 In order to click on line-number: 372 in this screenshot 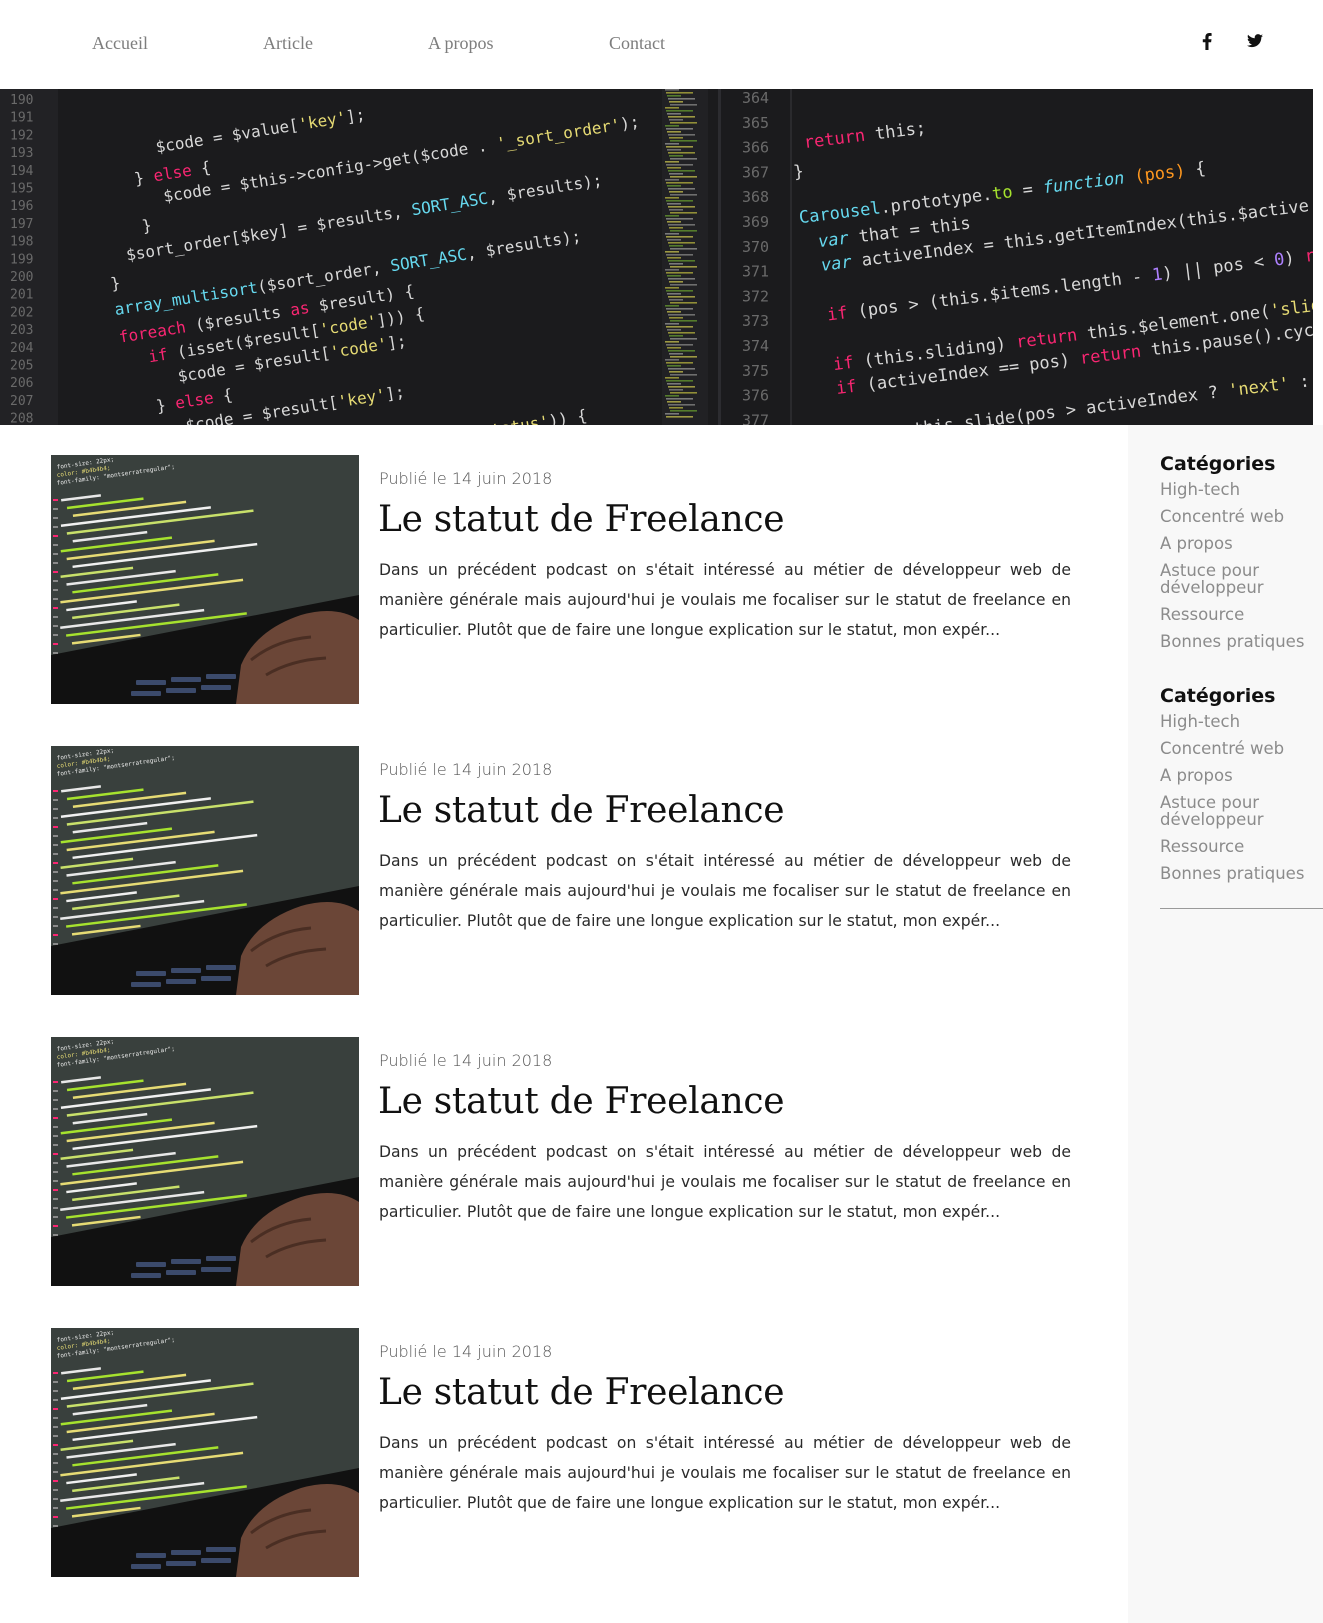, I will do `click(755, 296)`.